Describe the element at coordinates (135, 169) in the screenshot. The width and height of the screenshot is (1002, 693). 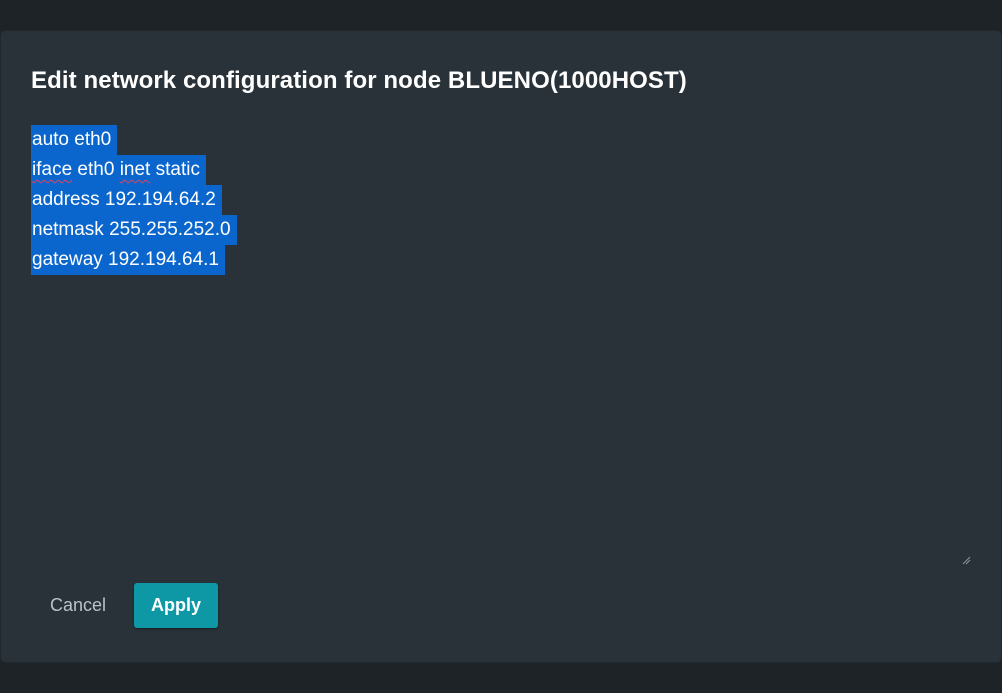
I see `config-text-misspelled: inet` at that location.